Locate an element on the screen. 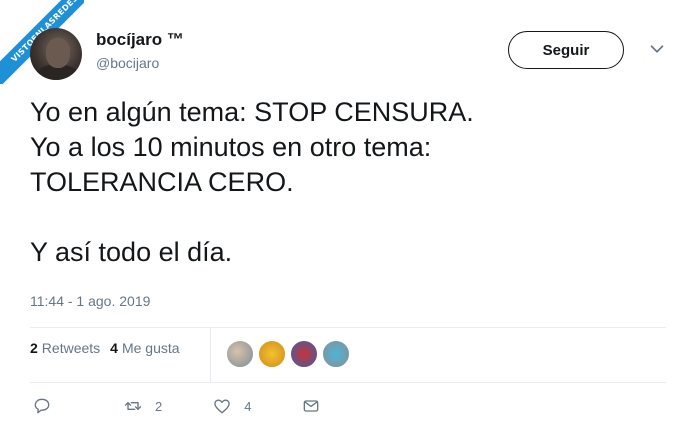 This screenshot has width=700, height=440. display-name: bocíjaro ™ is located at coordinates (140, 40).